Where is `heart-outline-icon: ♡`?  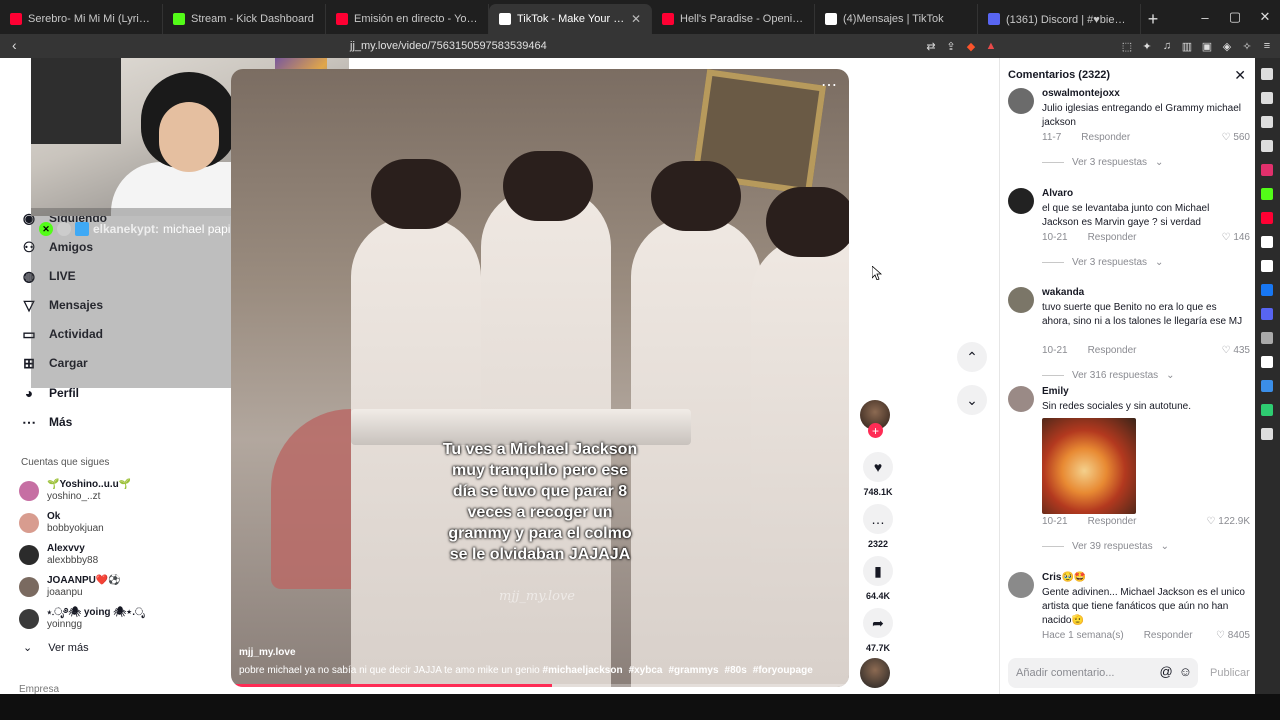 heart-outline-icon: ♡ is located at coordinates (1212, 521).